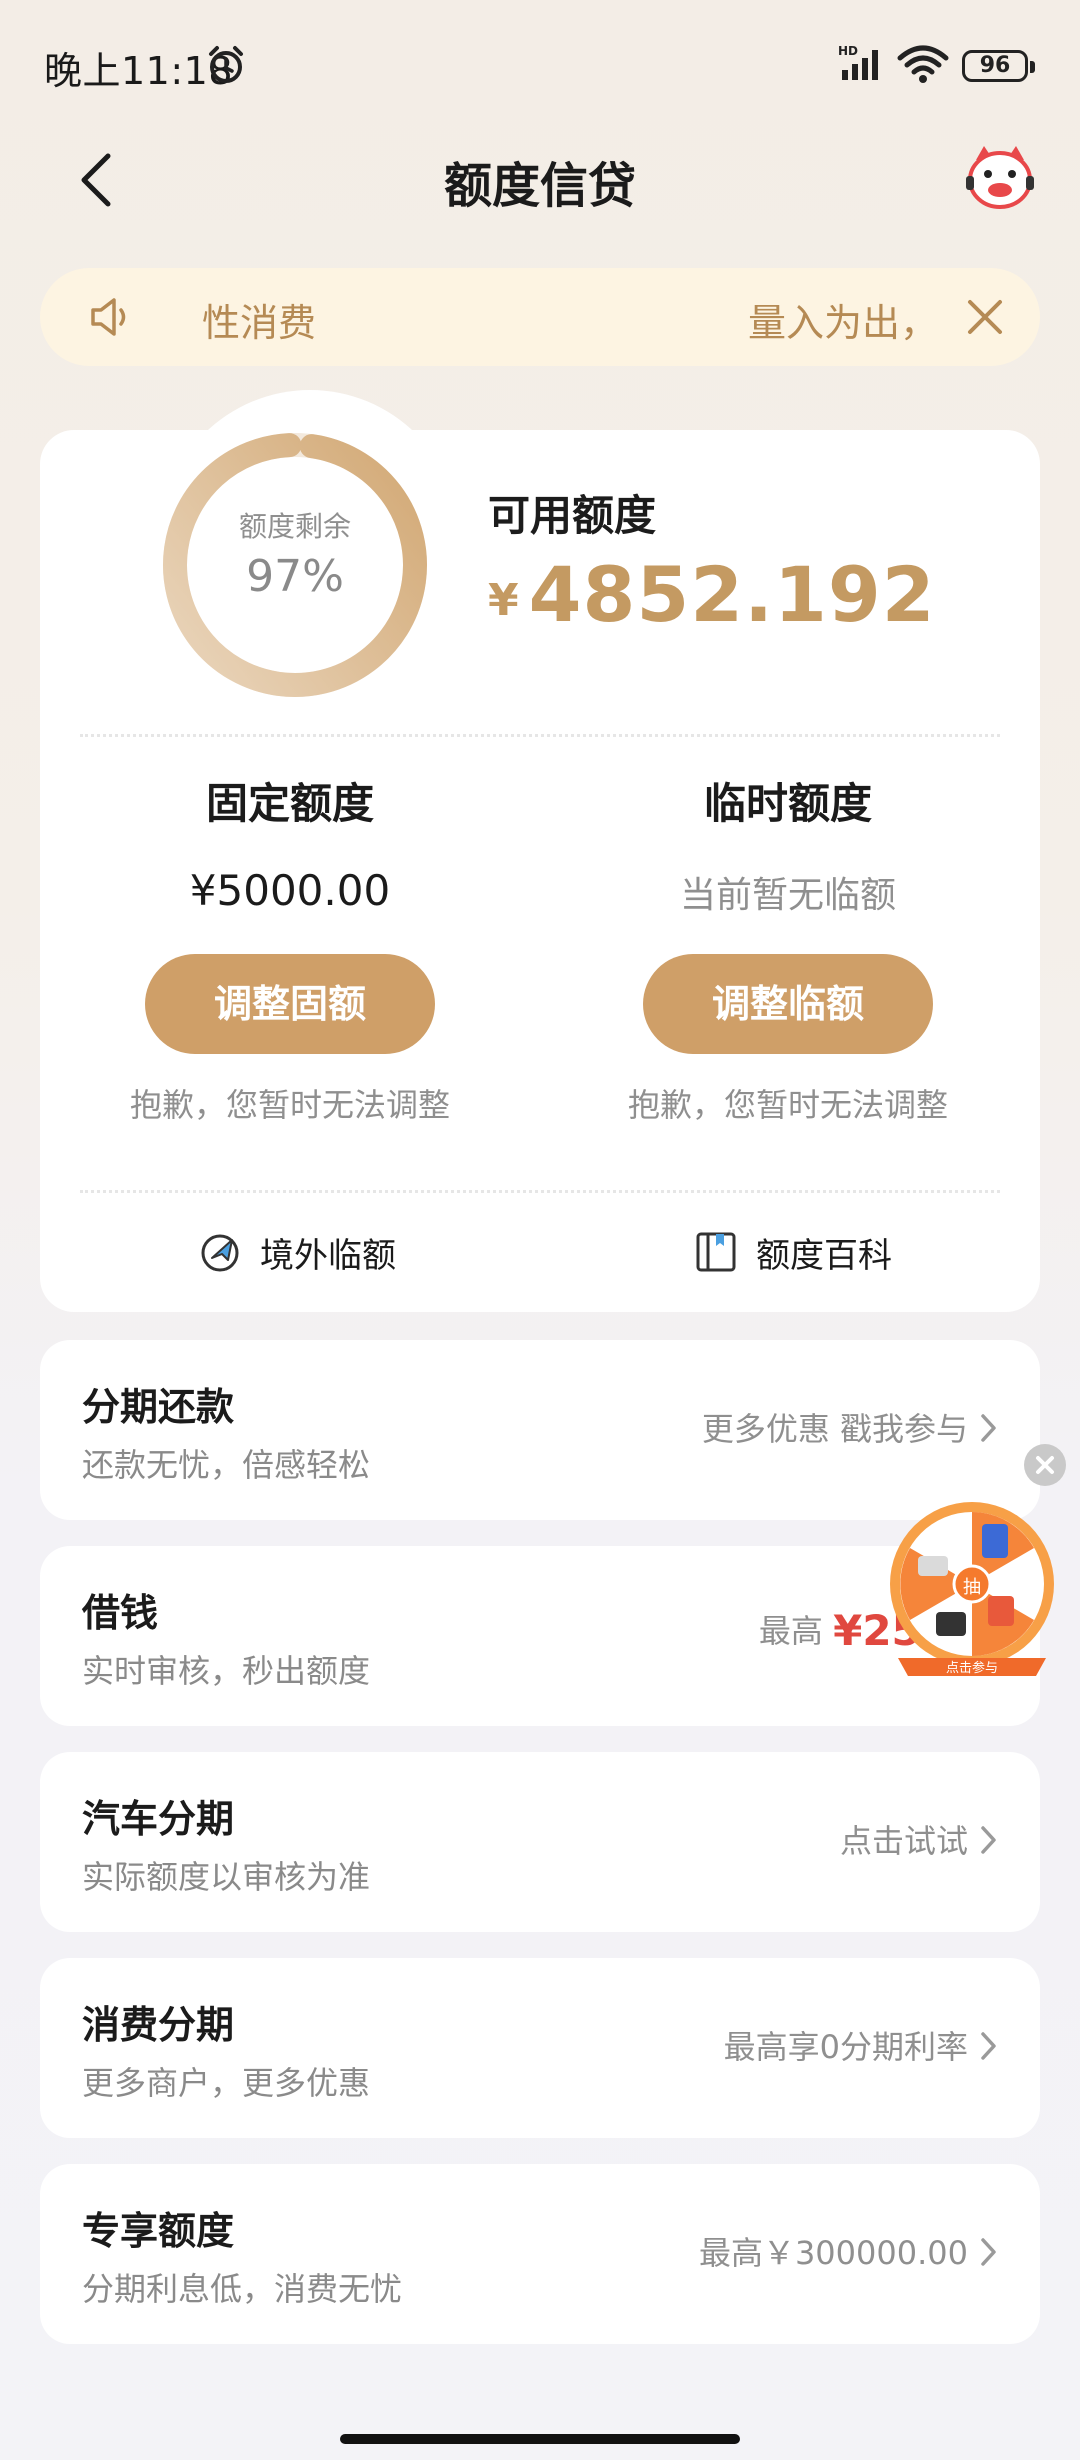 Image resolution: width=1080 pixels, height=2460 pixels. What do you see at coordinates (923, 64) in the screenshot?
I see `wifi-icon` at bounding box center [923, 64].